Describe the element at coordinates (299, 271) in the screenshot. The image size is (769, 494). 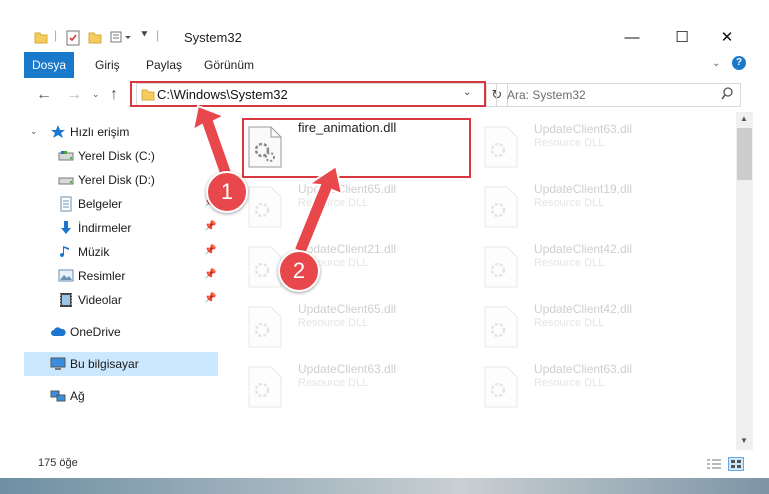
I see `step-2-badge: 2` at that location.